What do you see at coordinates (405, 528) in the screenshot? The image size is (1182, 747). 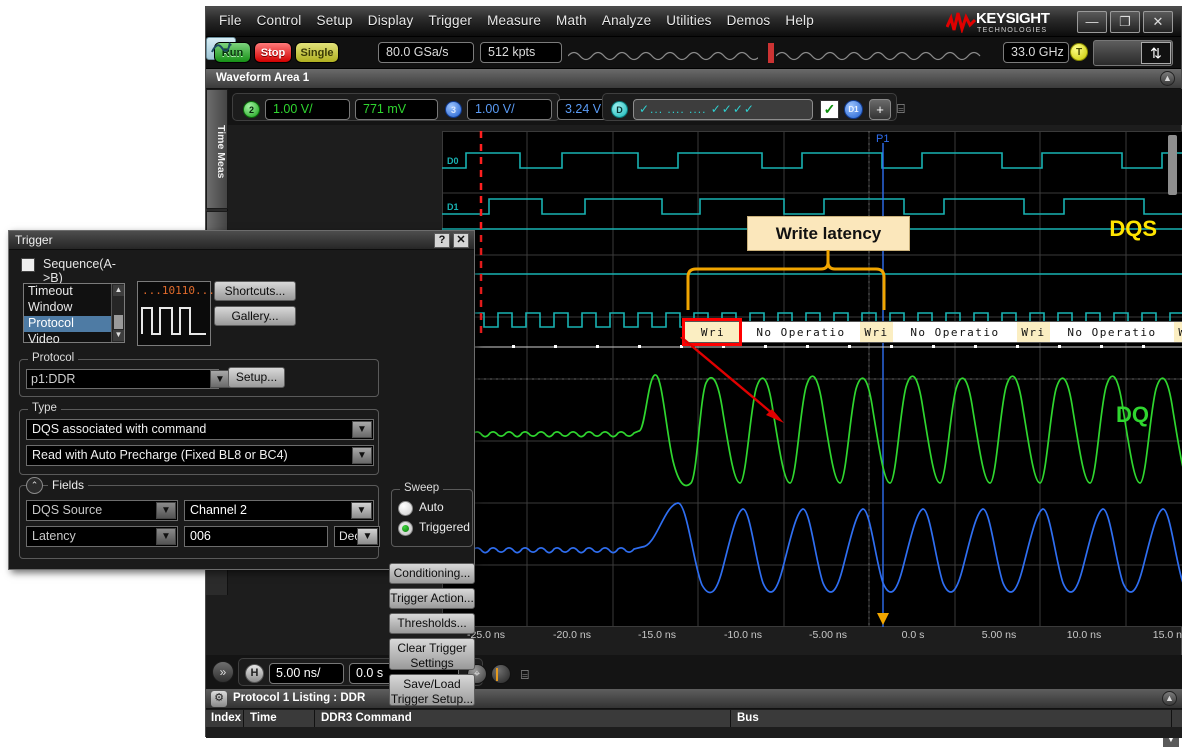 I see `radio-icon-triggered` at bounding box center [405, 528].